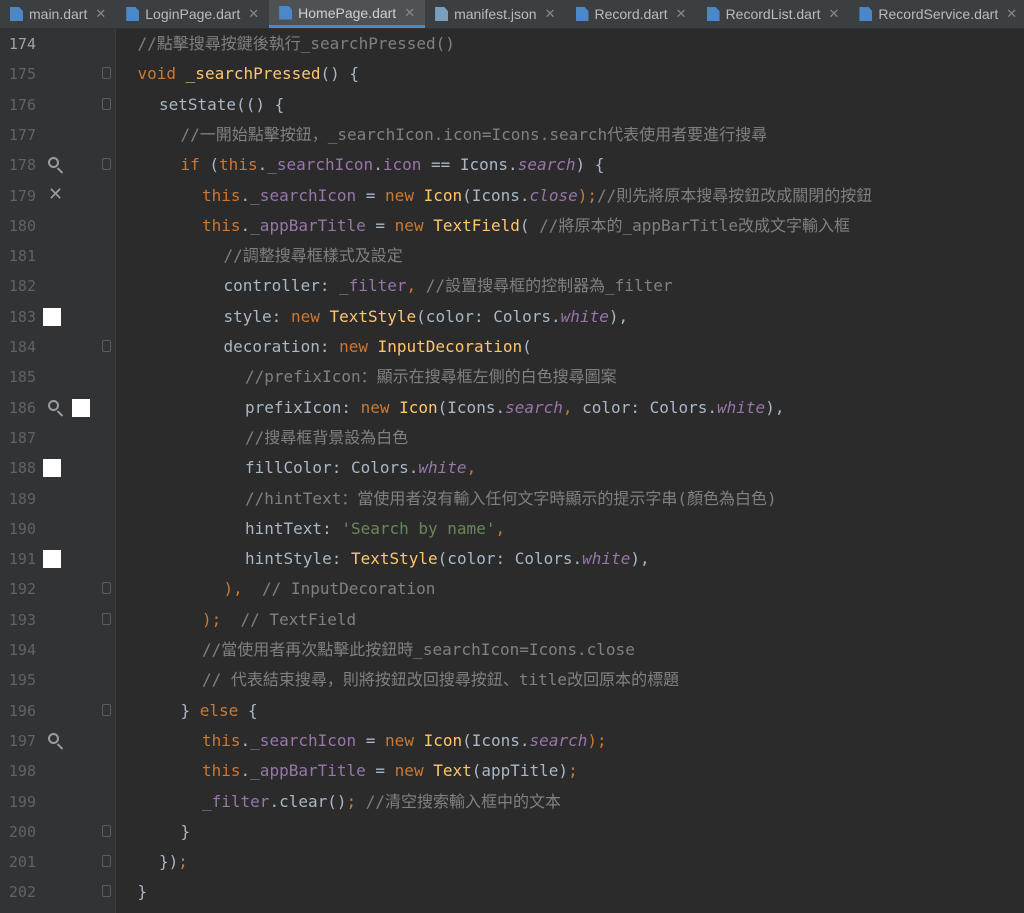 Image resolution: width=1024 pixels, height=913 pixels. I want to click on code-text: hintText: 'Search by name',, so click(570, 529).